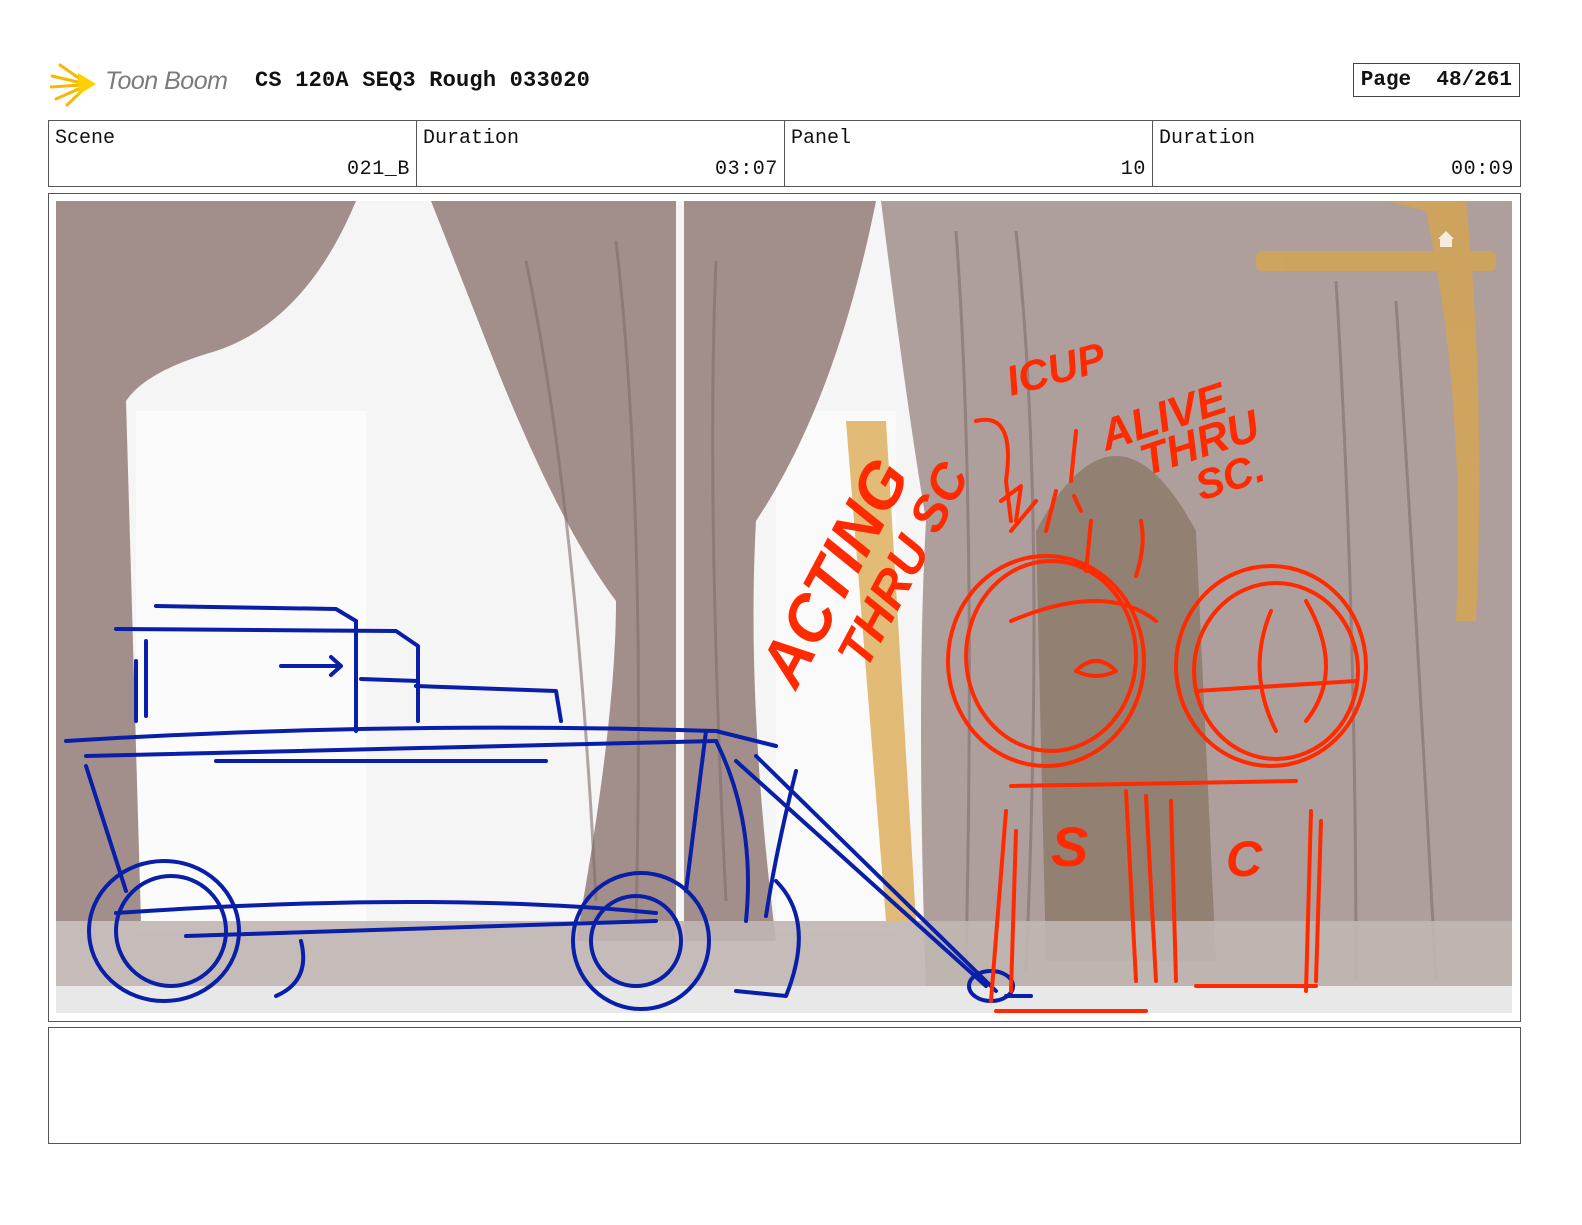 This screenshot has height=1225, width=1582. What do you see at coordinates (1482, 169) in the screenshot?
I see `panel-duration-value: 00:09` at bounding box center [1482, 169].